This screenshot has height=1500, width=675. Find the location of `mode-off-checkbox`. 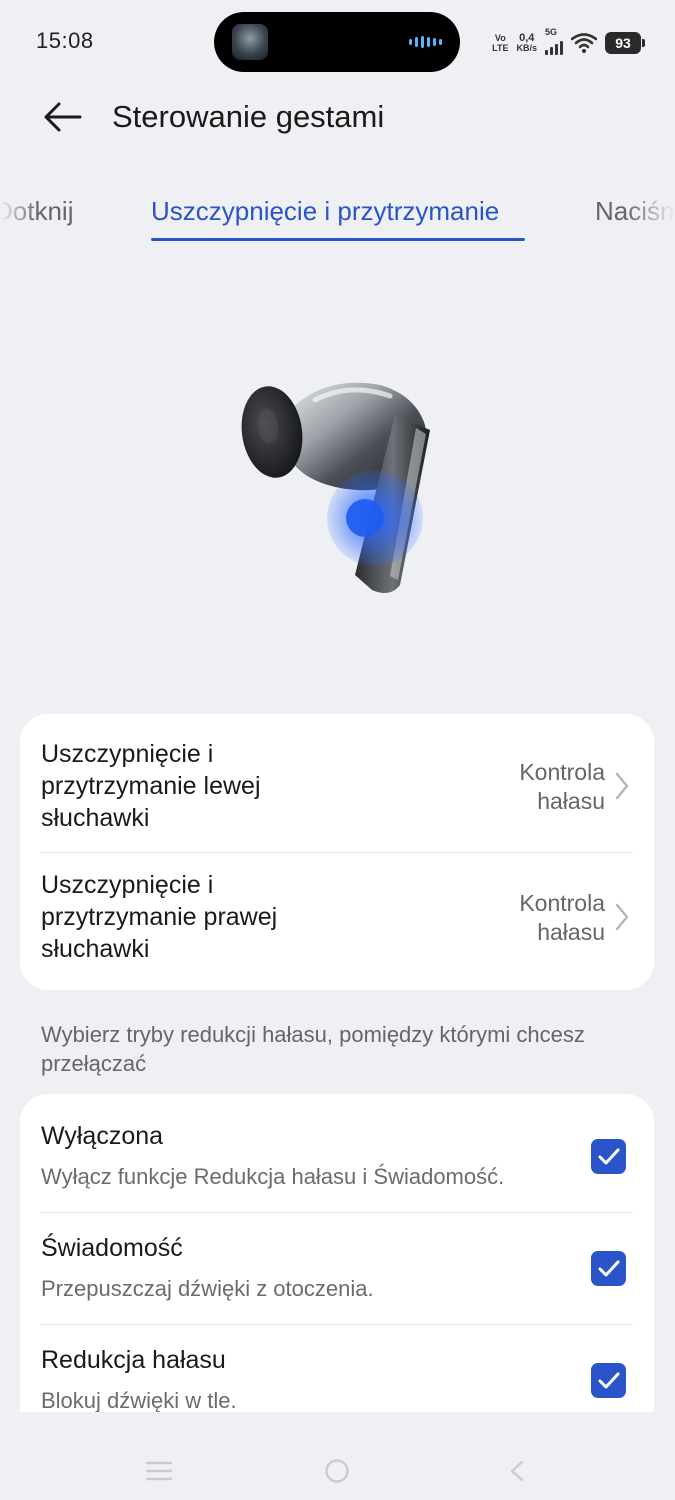

mode-off-checkbox is located at coordinates (608, 1156).